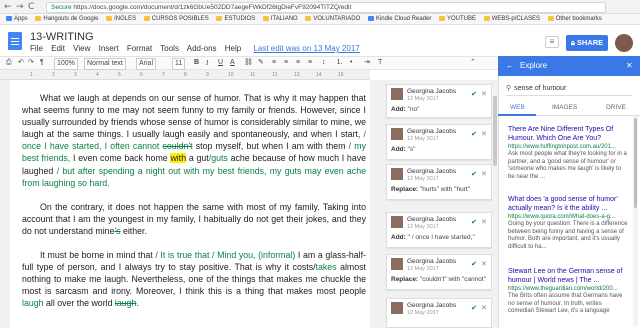  What do you see at coordinates (61, 7) in the screenshot?
I see `secure-label: Secure` at bounding box center [61, 7].